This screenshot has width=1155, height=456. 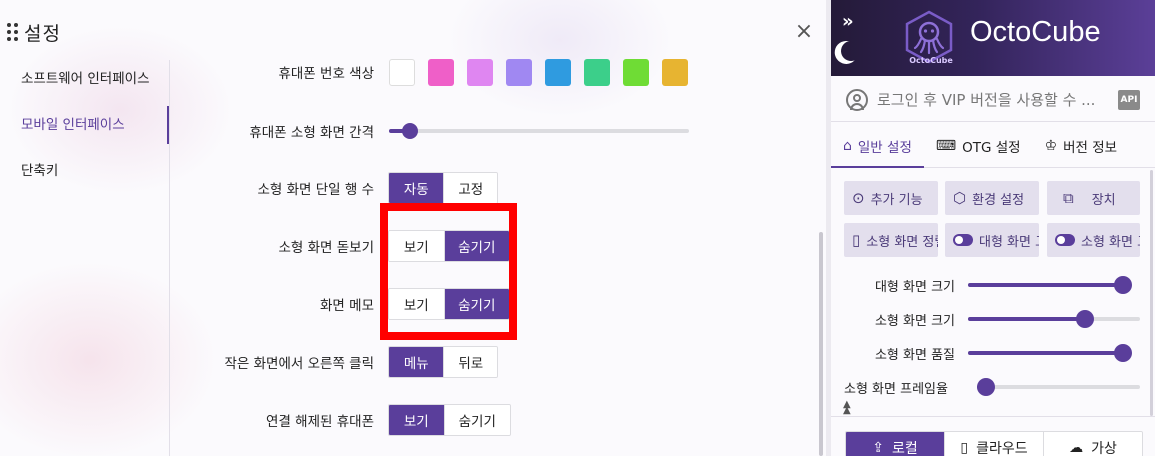 What do you see at coordinates (1035, 32) in the screenshot?
I see `brand-title: OctoCube` at bounding box center [1035, 32].